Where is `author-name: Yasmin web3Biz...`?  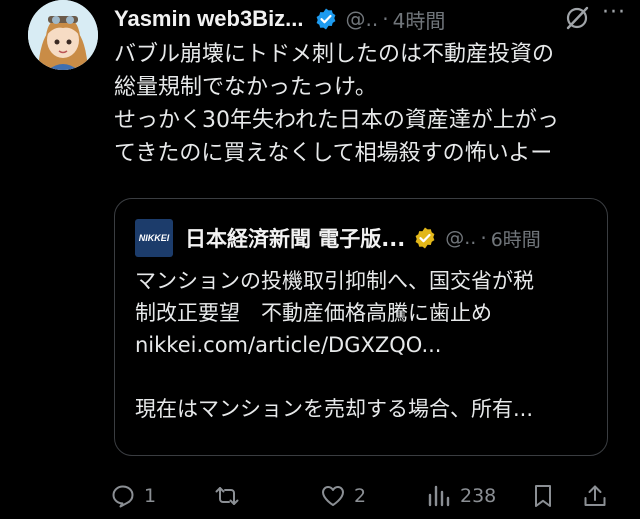 author-name: Yasmin web3Biz... is located at coordinates (209, 19).